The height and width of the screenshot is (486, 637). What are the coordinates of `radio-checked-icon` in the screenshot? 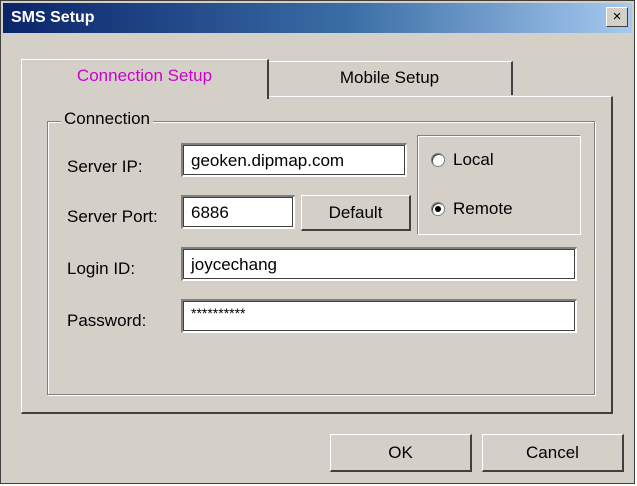 It's located at (438, 209).